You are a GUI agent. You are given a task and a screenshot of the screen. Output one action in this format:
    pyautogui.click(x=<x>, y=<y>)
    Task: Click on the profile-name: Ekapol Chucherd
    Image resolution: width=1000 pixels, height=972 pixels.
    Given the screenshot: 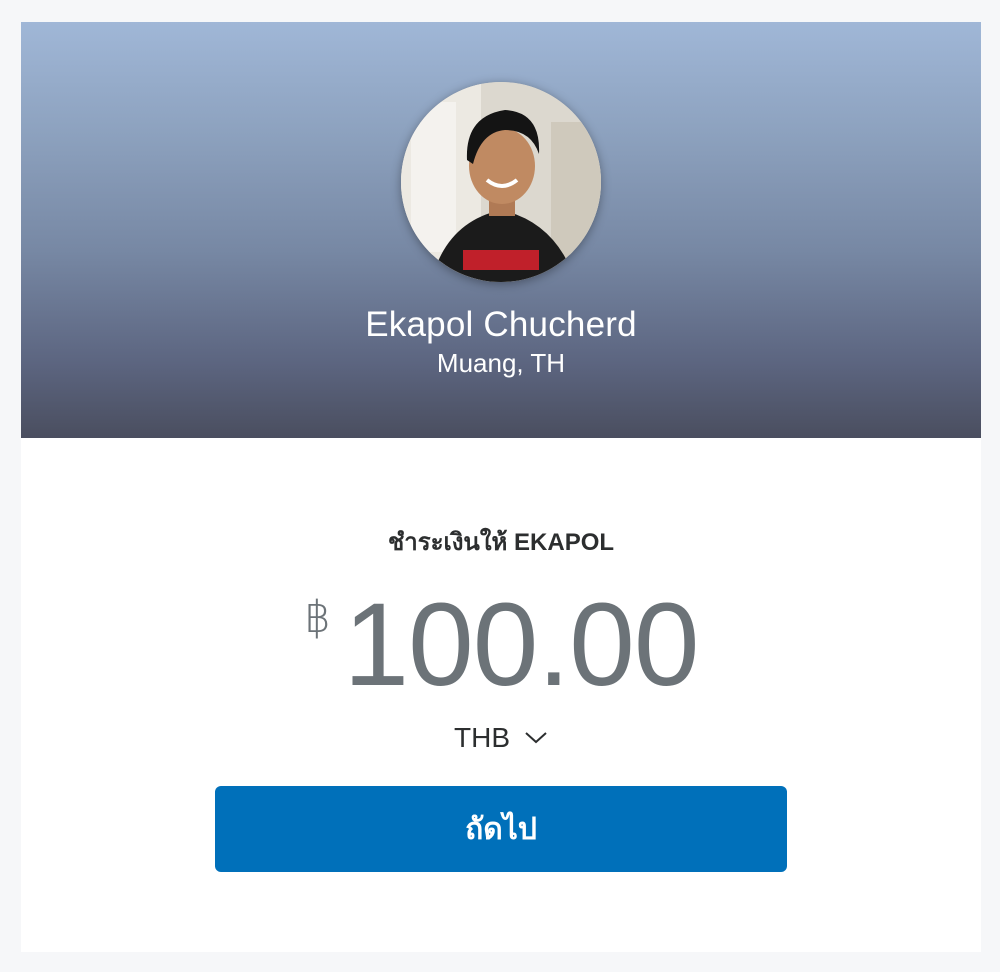 What is the action you would take?
    pyautogui.click(x=501, y=324)
    